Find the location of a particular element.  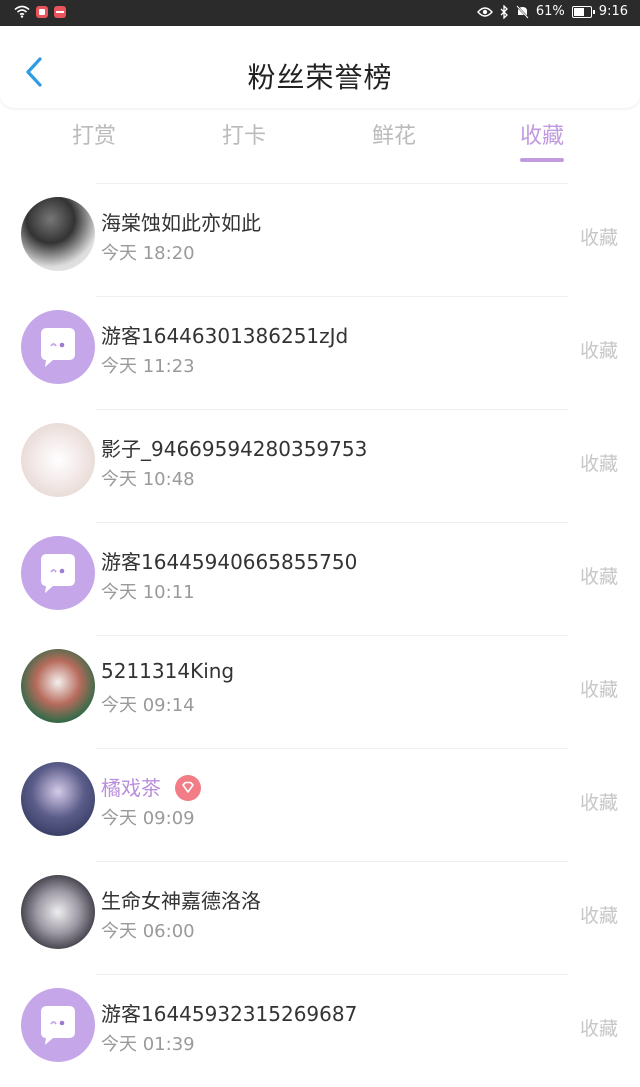

user-name-text: 橘戏茶 is located at coordinates (131, 788).